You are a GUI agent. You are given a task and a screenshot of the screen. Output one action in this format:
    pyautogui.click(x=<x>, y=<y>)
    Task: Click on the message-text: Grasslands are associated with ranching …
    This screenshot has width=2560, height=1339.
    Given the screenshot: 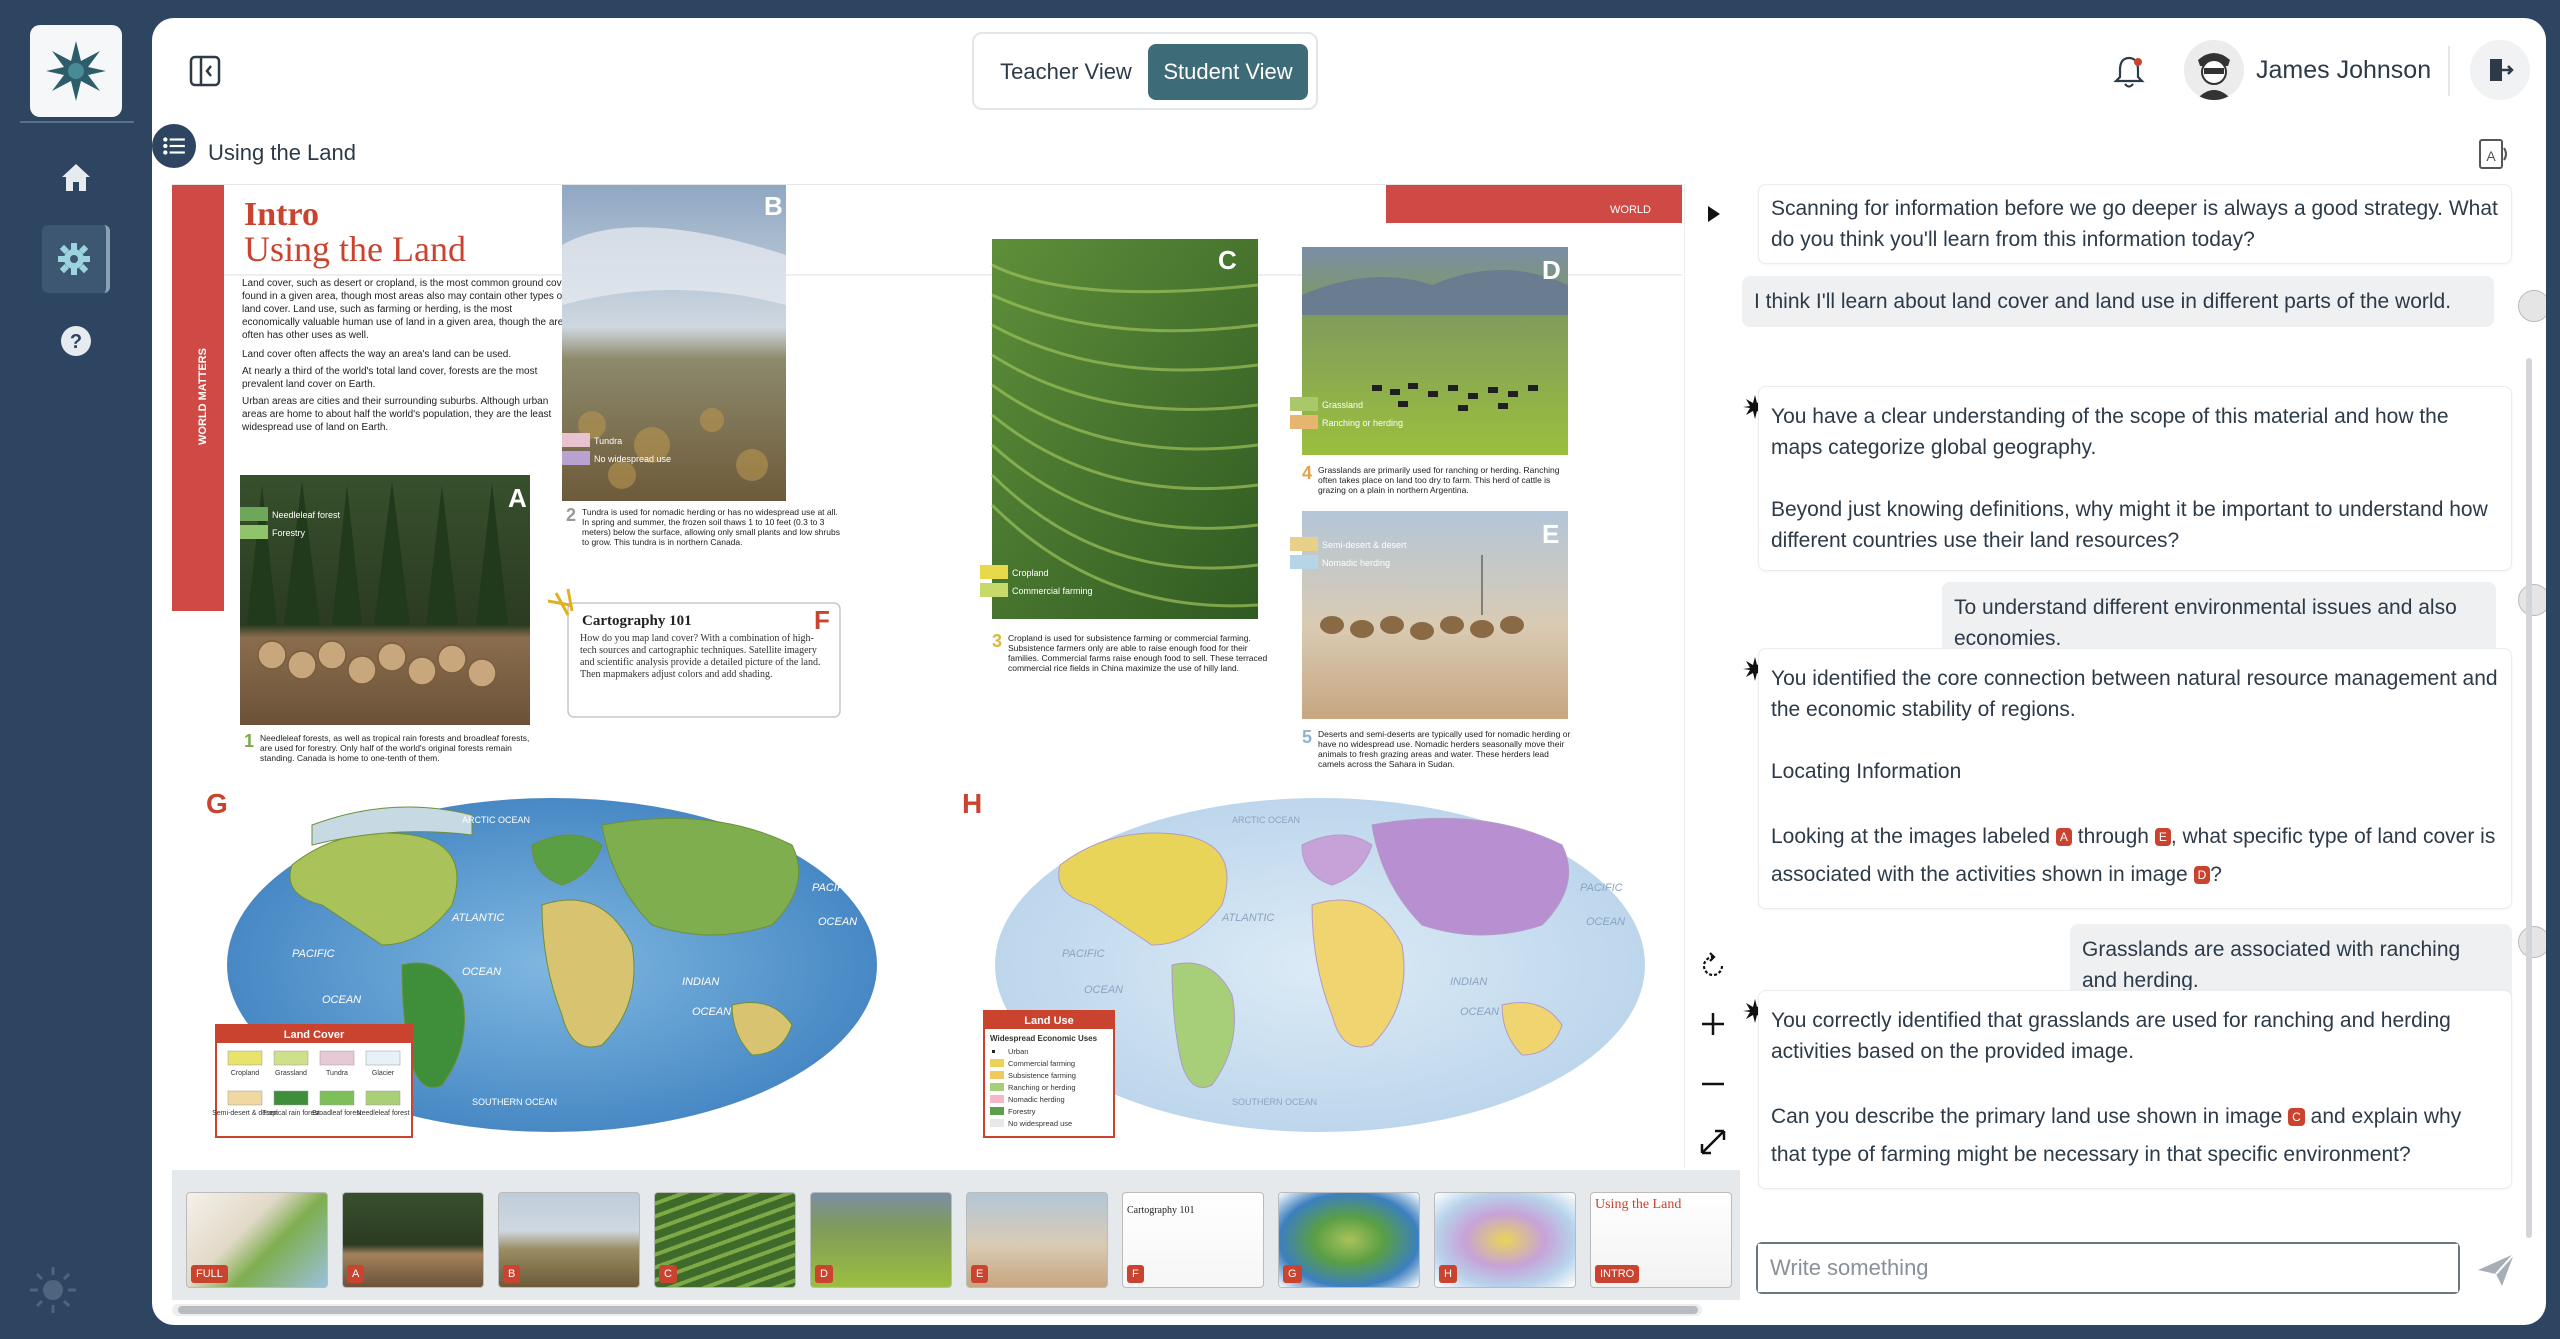 What is the action you would take?
    pyautogui.click(x=2271, y=965)
    